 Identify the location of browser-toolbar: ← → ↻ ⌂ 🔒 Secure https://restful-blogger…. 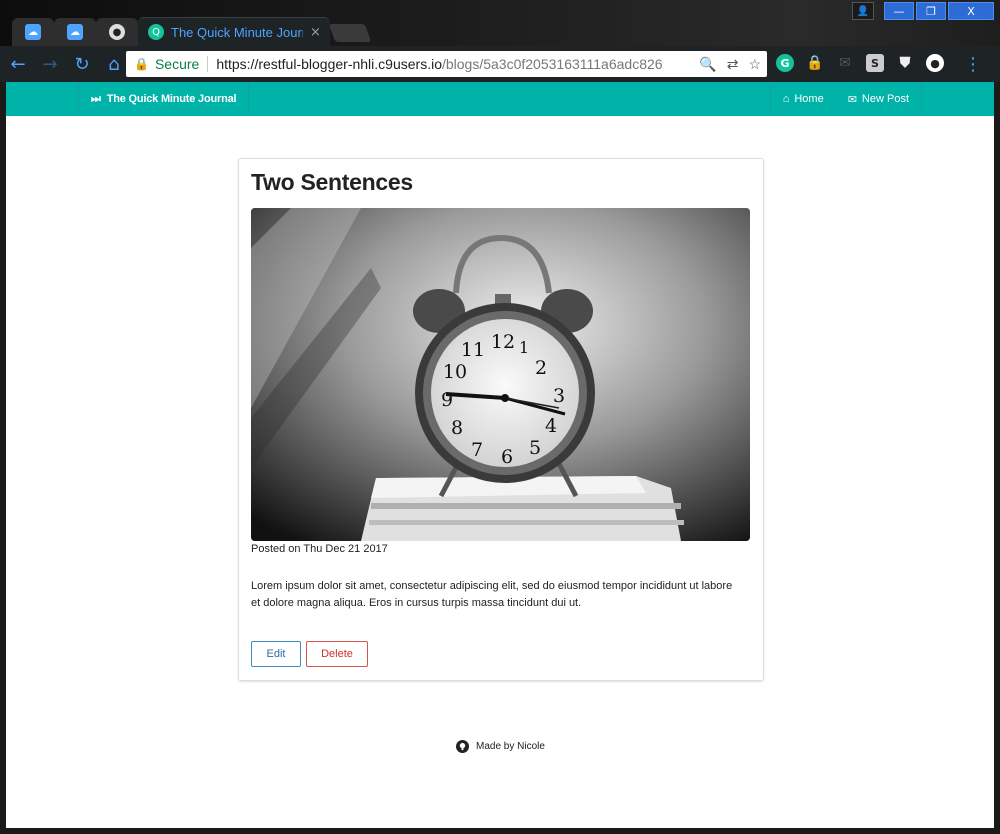
(500, 64).